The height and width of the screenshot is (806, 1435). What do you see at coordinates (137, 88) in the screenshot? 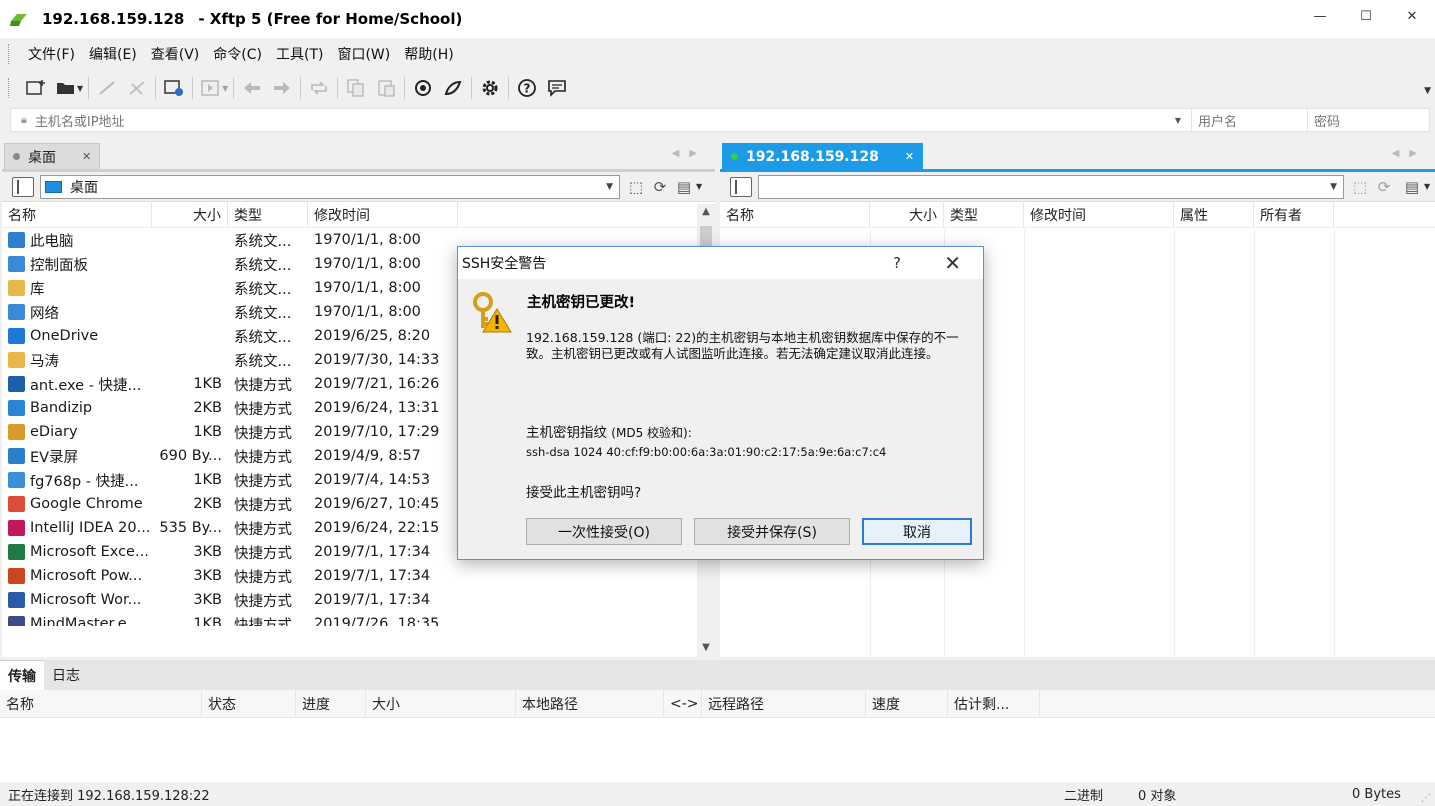
I see `disconnect-icon` at bounding box center [137, 88].